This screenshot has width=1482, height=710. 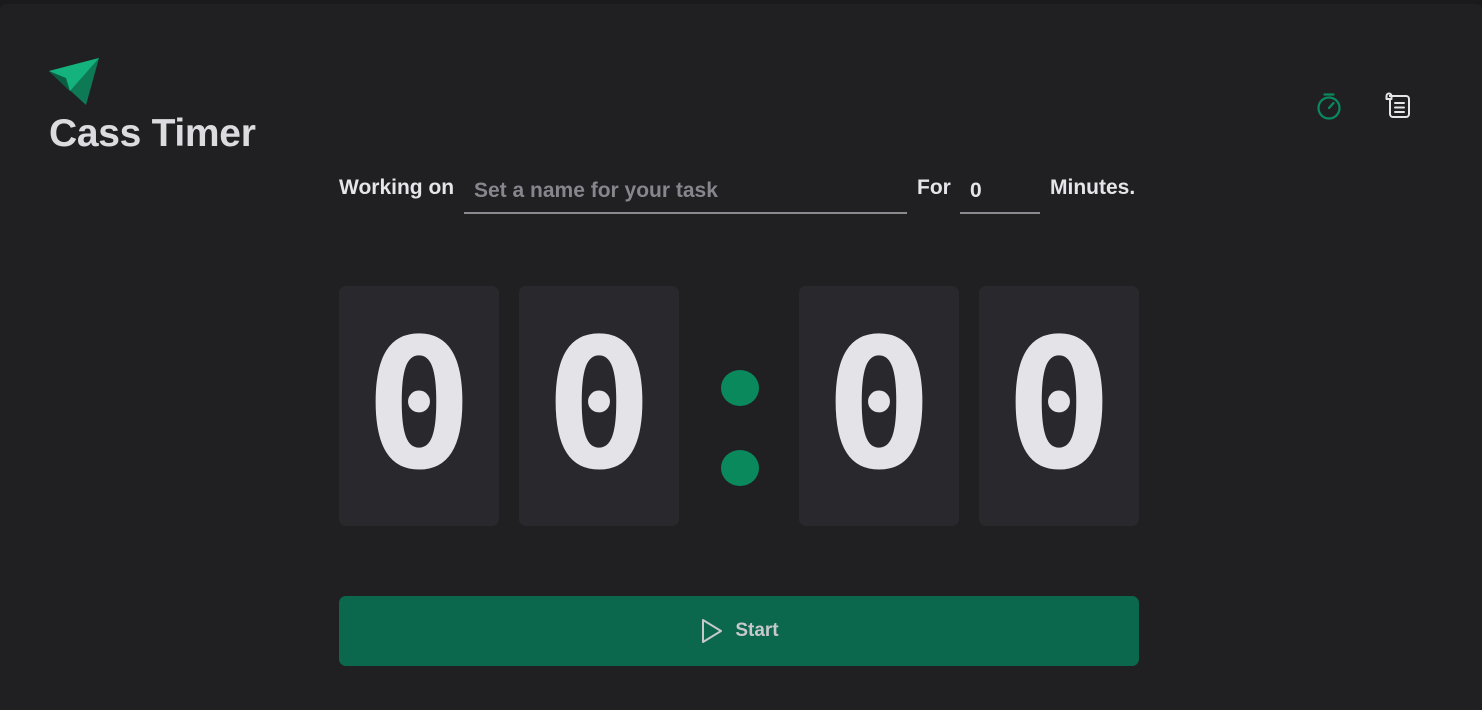 What do you see at coordinates (740, 468) in the screenshot?
I see `colon-dot-bottom` at bounding box center [740, 468].